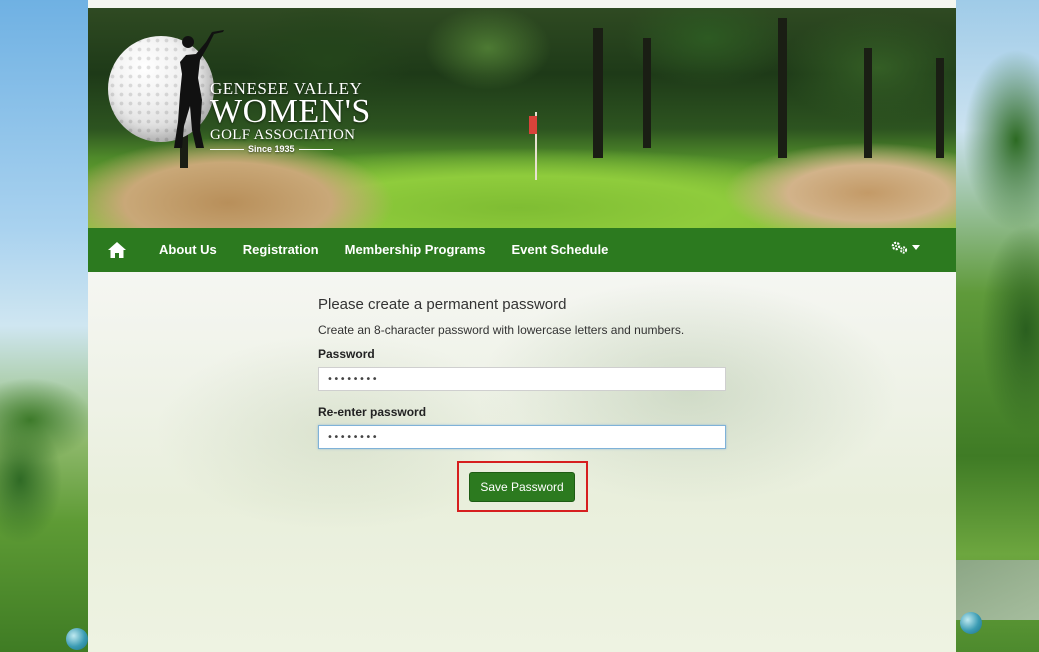 This screenshot has width=1039, height=652. What do you see at coordinates (372, 412) in the screenshot?
I see `reenter-password-label: Re-enter password` at bounding box center [372, 412].